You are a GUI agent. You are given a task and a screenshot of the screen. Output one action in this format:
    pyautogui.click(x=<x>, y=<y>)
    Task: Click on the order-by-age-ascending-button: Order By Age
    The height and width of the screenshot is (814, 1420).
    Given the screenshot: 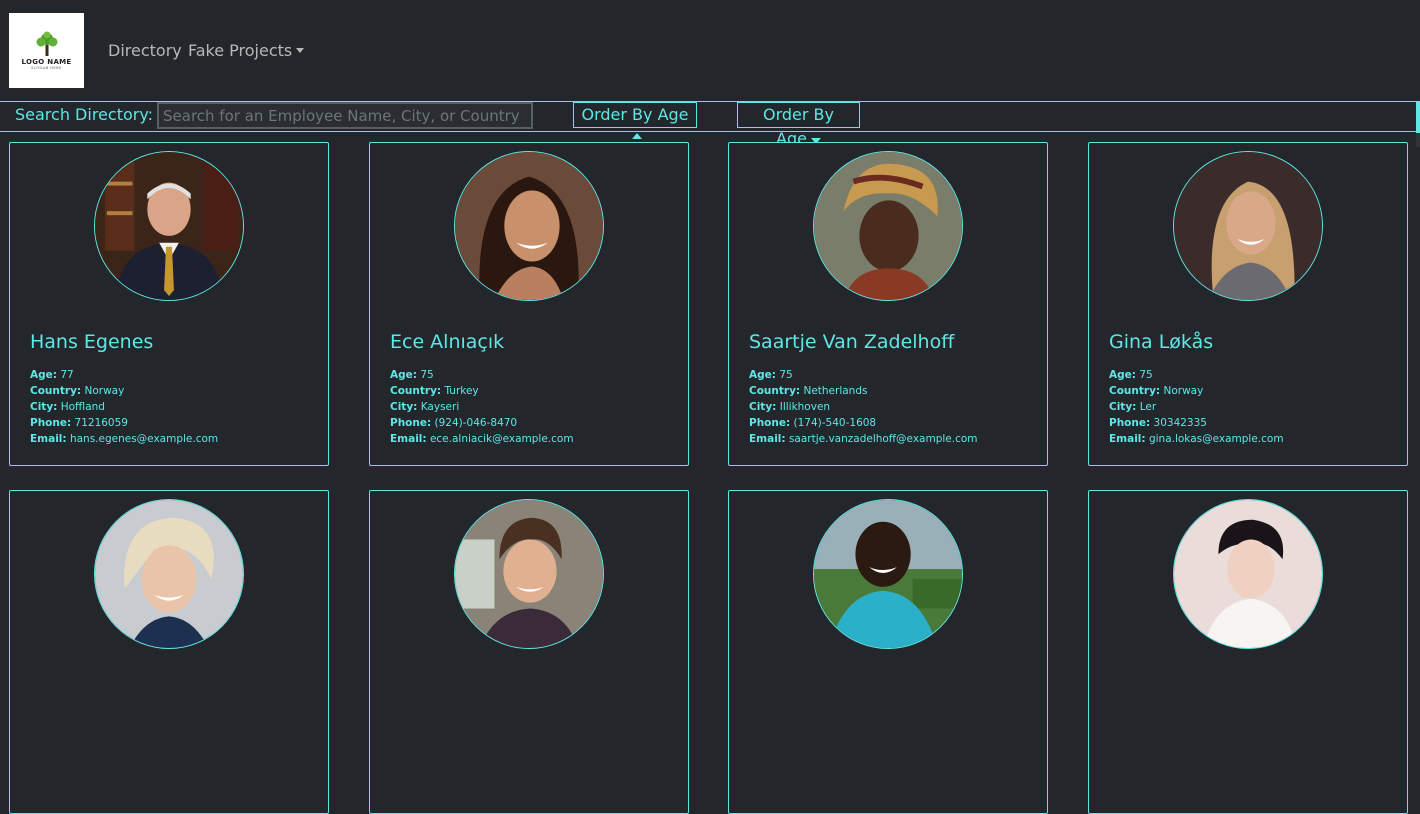 What is the action you would take?
    pyautogui.click(x=635, y=120)
    